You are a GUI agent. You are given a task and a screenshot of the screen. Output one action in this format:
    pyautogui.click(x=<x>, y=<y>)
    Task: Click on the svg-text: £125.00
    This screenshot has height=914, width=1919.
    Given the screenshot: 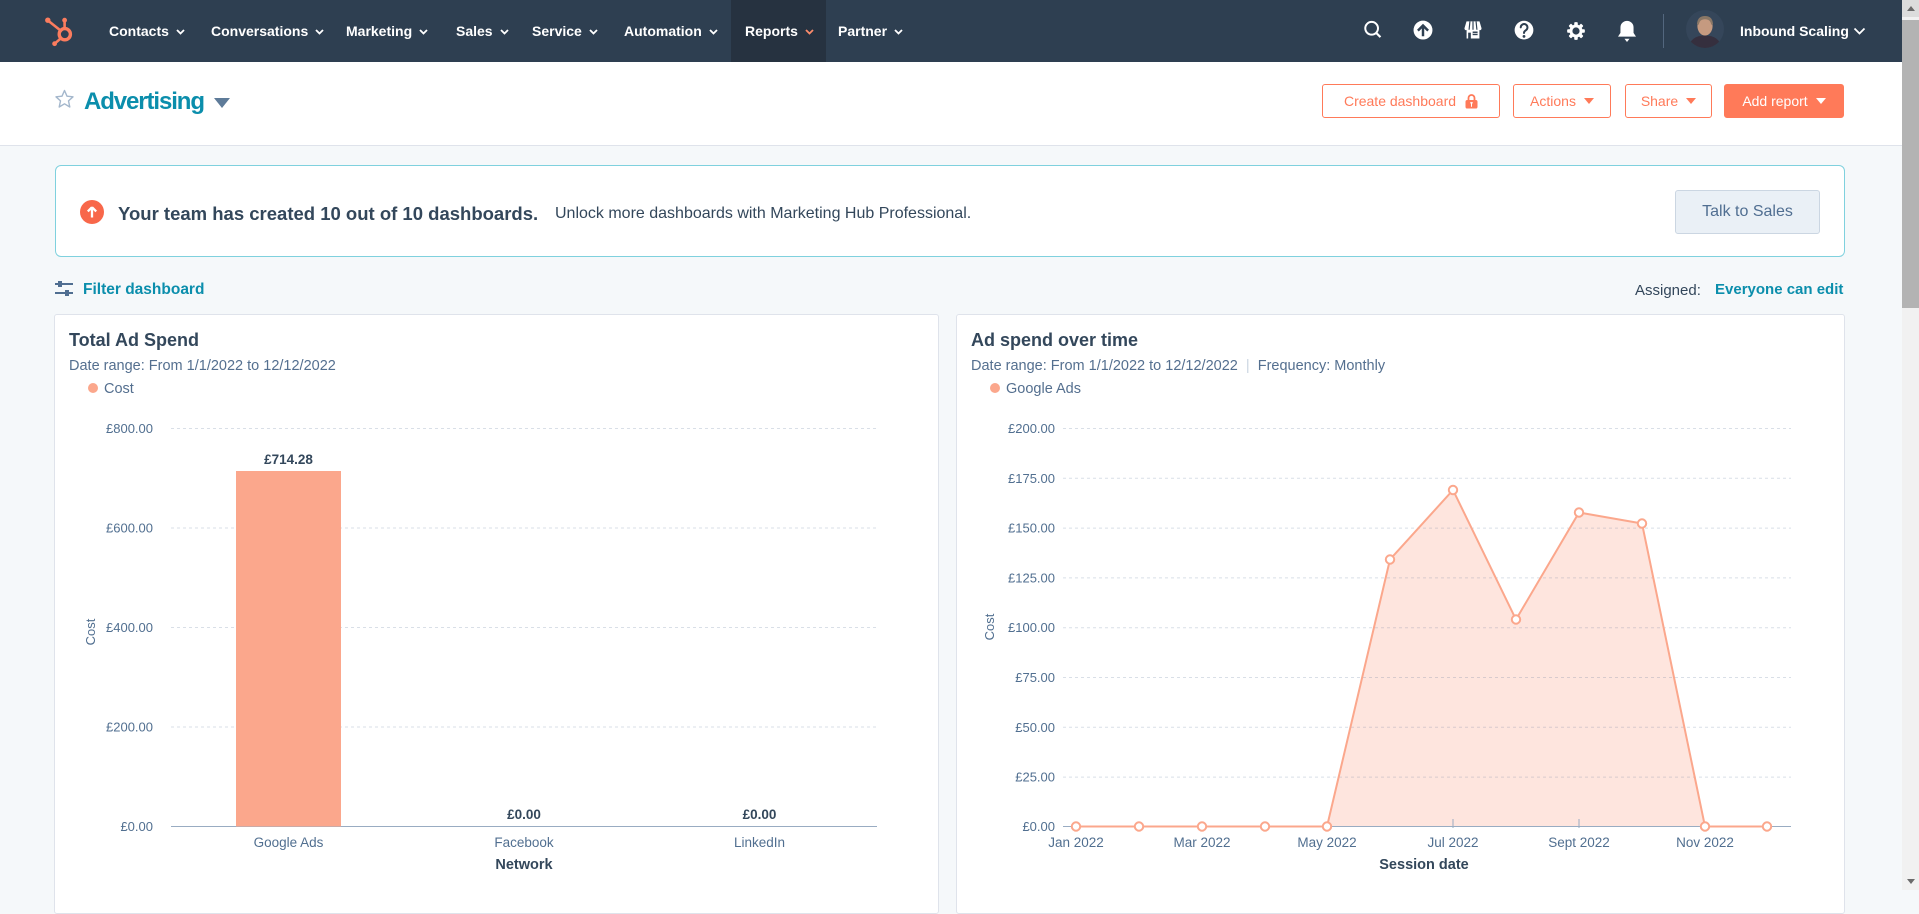 What is the action you would take?
    pyautogui.click(x=1031, y=577)
    